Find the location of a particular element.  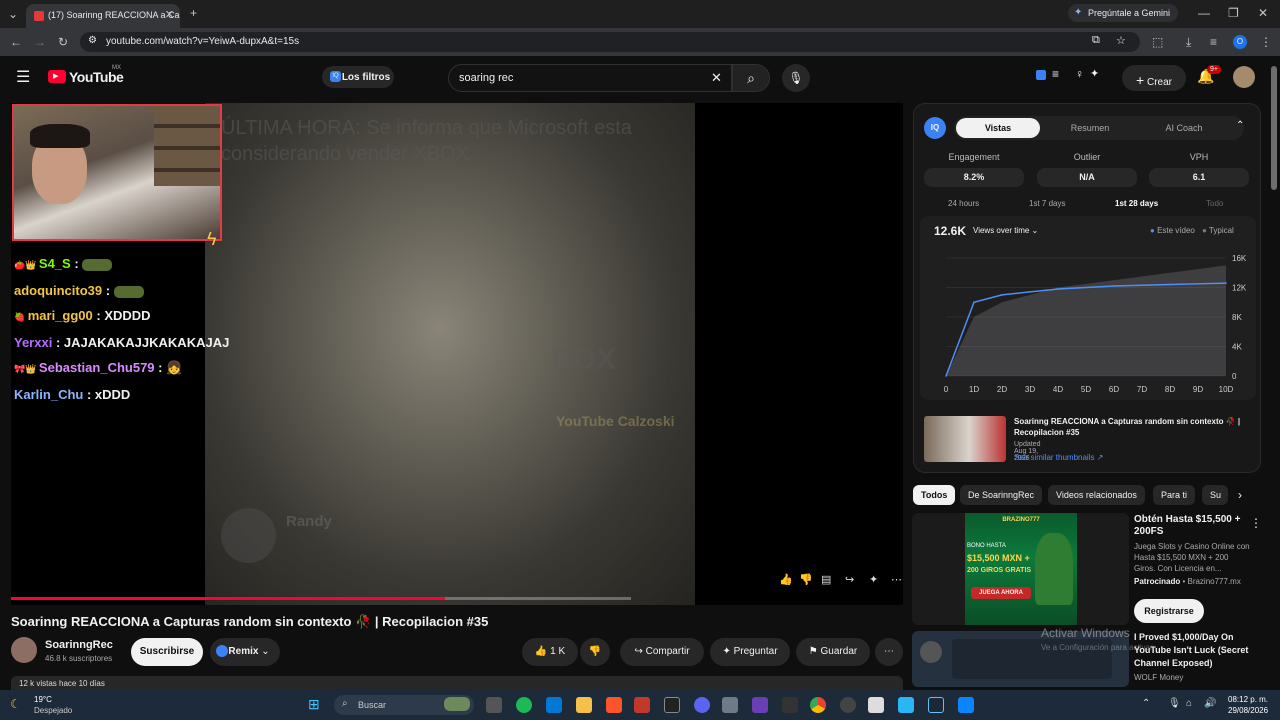

office-icon is located at coordinates (642, 705).